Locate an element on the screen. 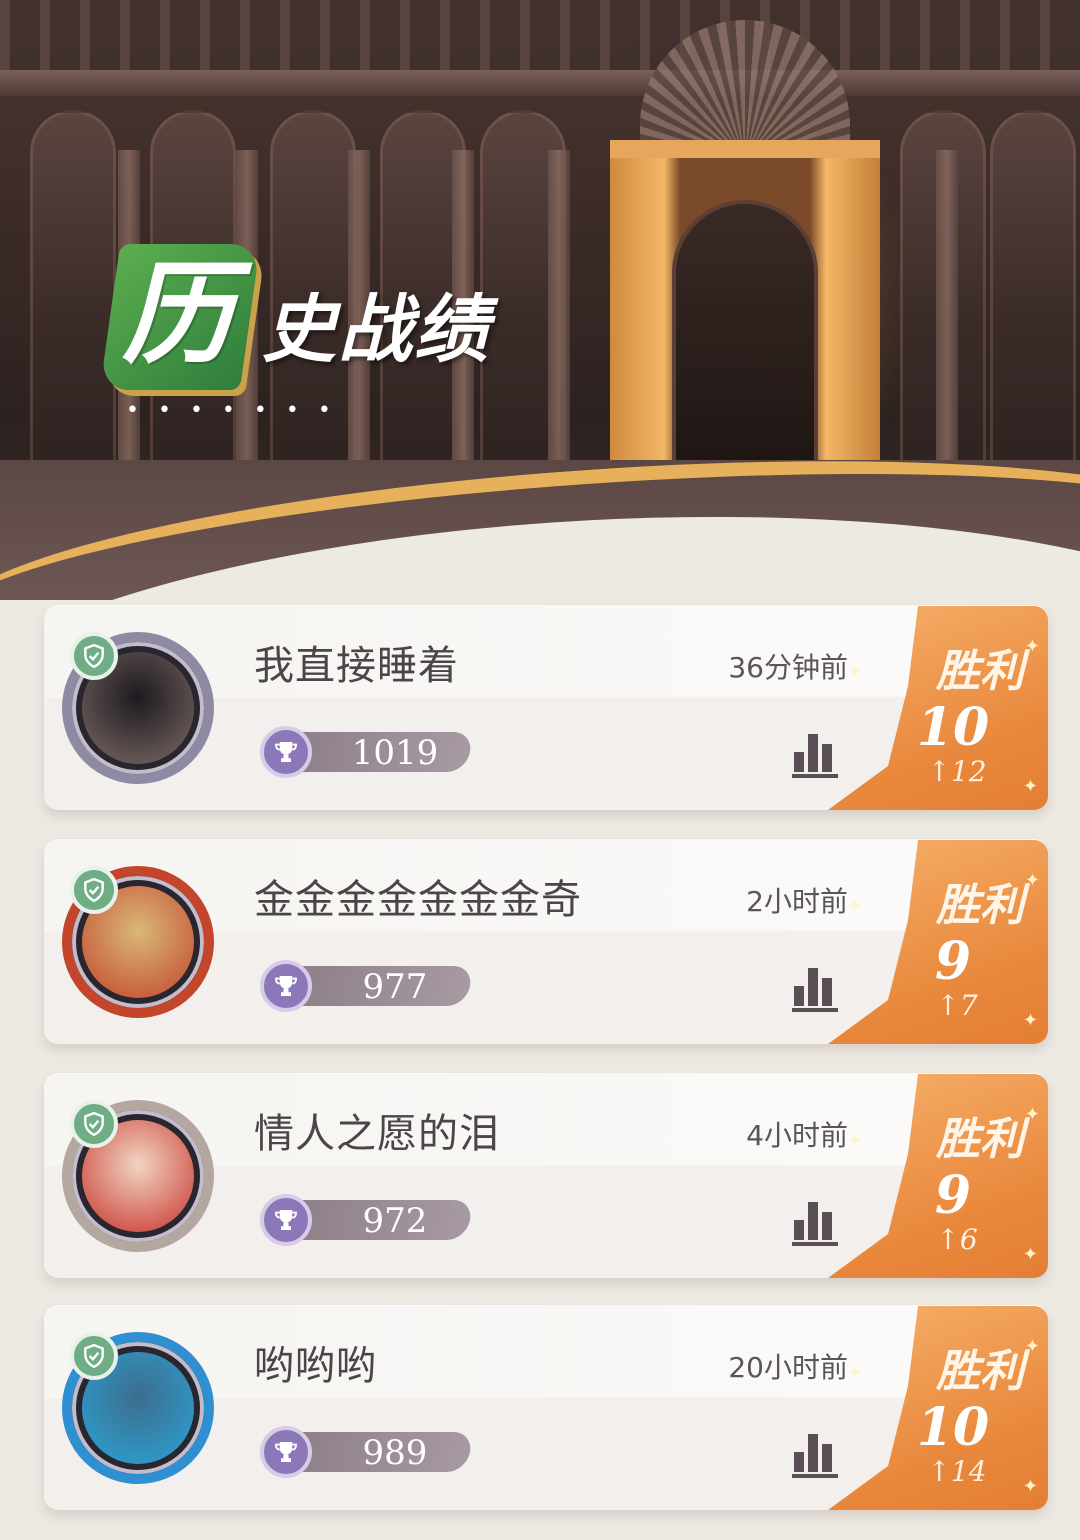 This screenshot has width=1080, height=1540. banner-ledge is located at coordinates (540, 83).